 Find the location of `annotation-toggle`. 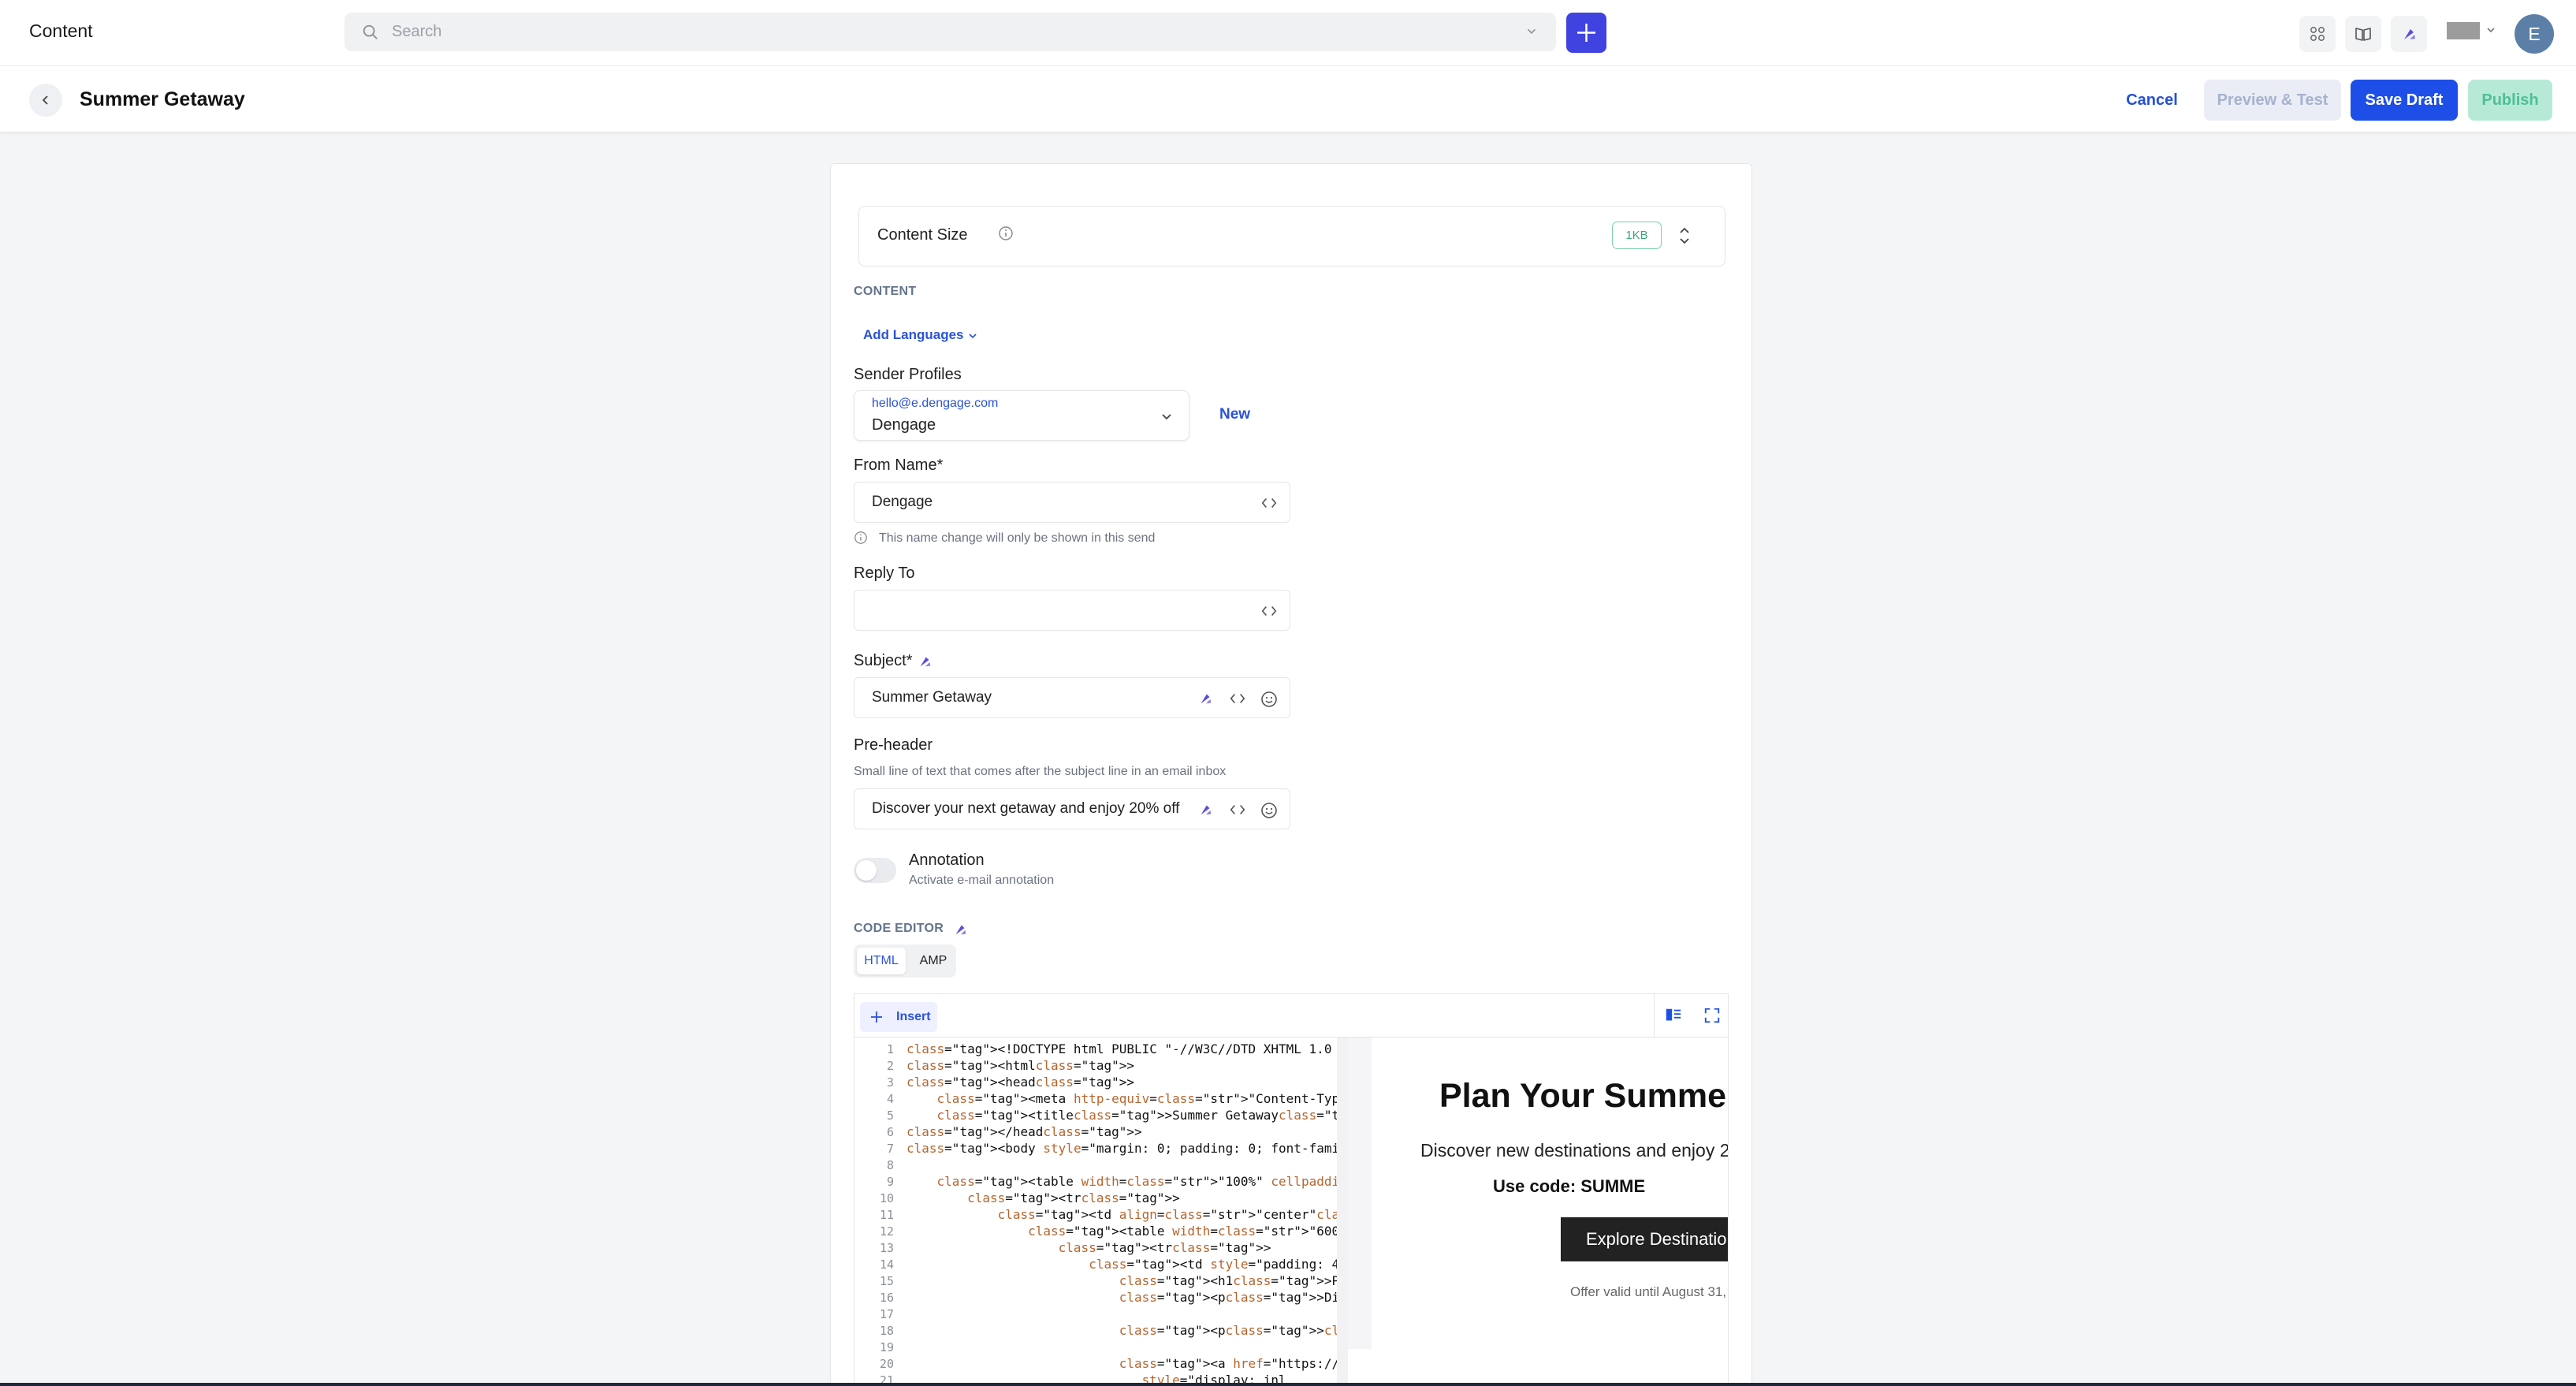

annotation-toggle is located at coordinates (875, 870).